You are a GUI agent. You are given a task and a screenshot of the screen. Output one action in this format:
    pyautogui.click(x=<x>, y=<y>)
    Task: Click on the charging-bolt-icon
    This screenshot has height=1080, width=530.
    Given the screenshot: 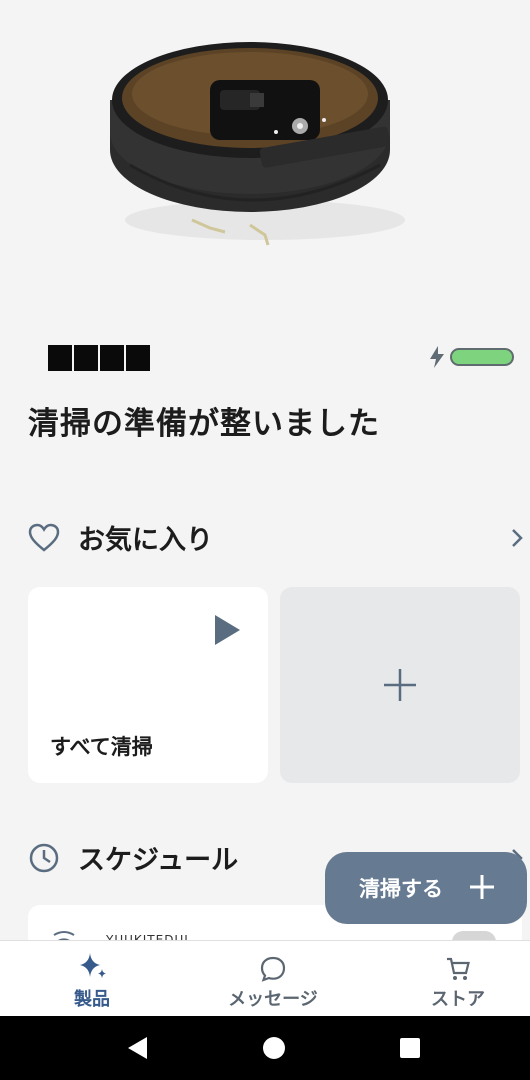 What is the action you would take?
    pyautogui.click(x=437, y=357)
    